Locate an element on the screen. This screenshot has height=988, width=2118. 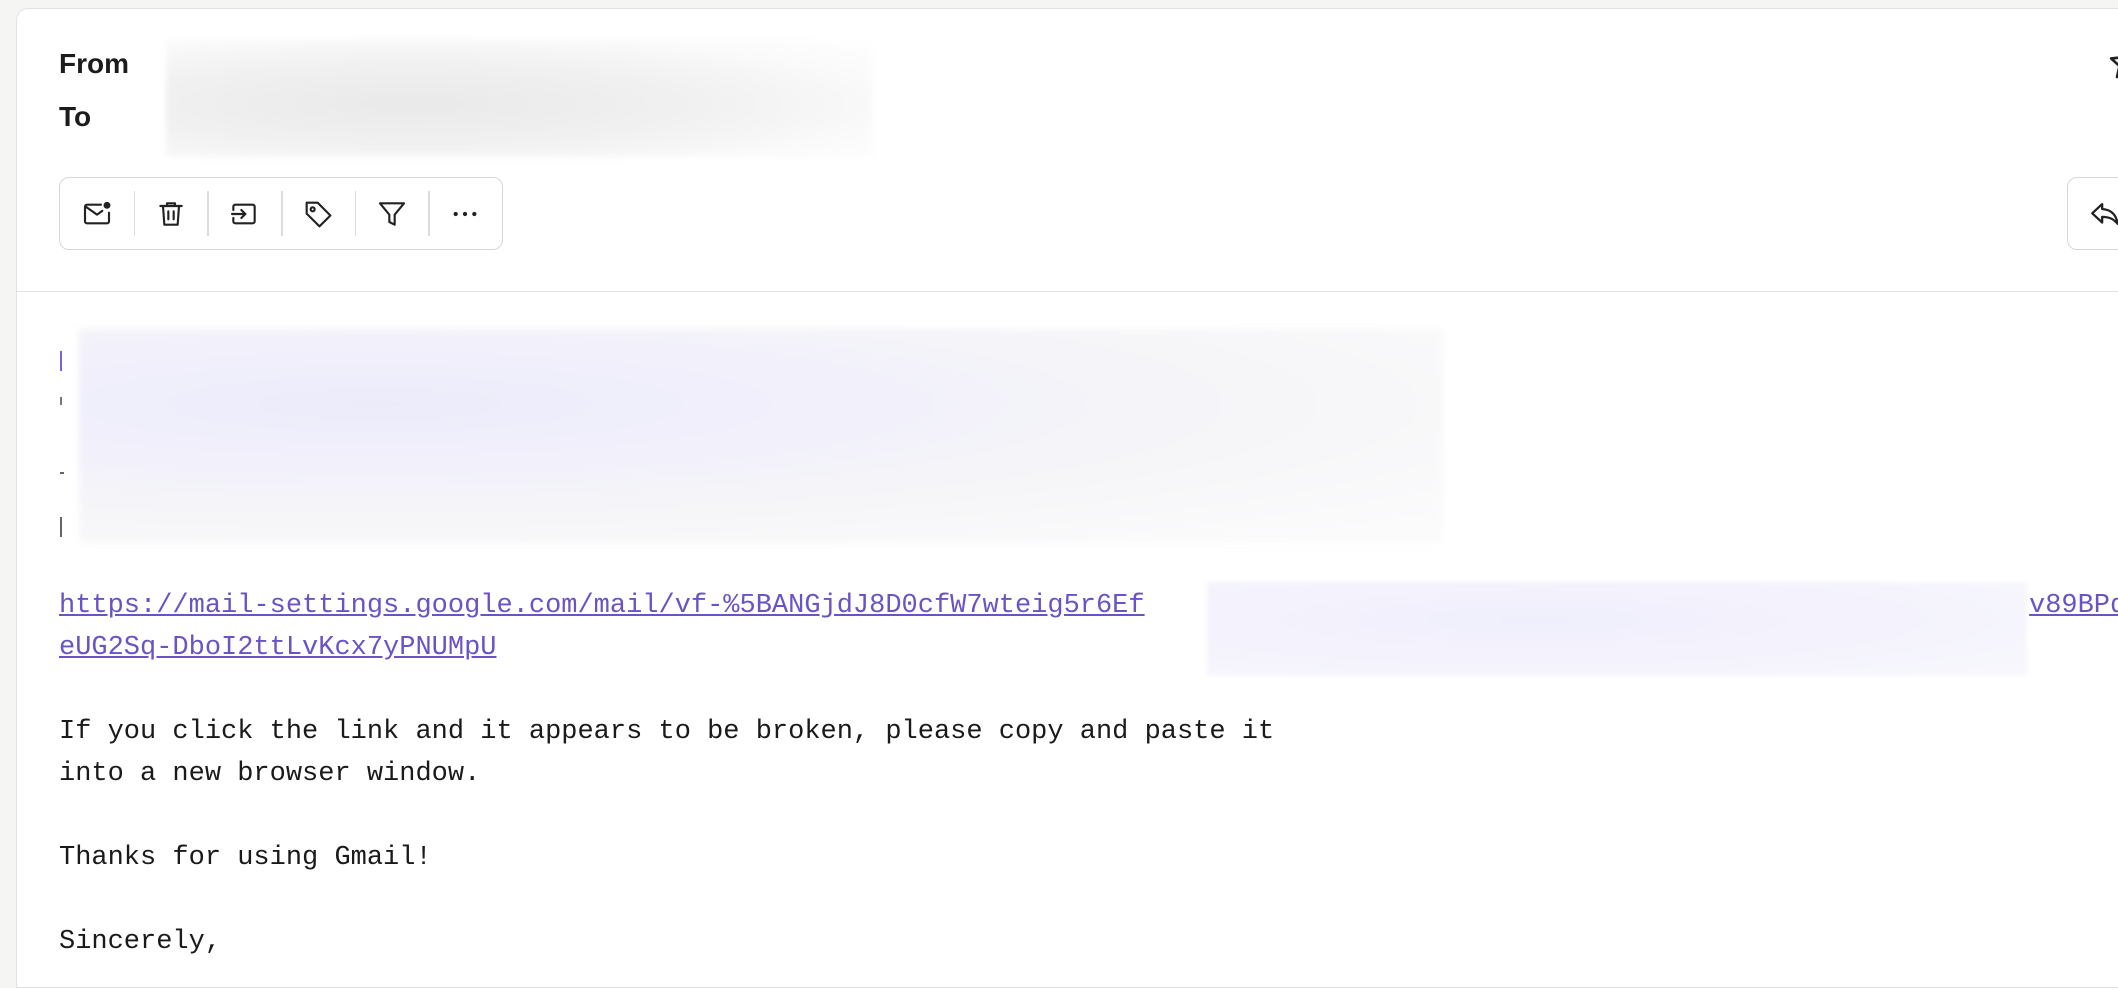
signoff-text: Sincerely, is located at coordinates (140, 942).